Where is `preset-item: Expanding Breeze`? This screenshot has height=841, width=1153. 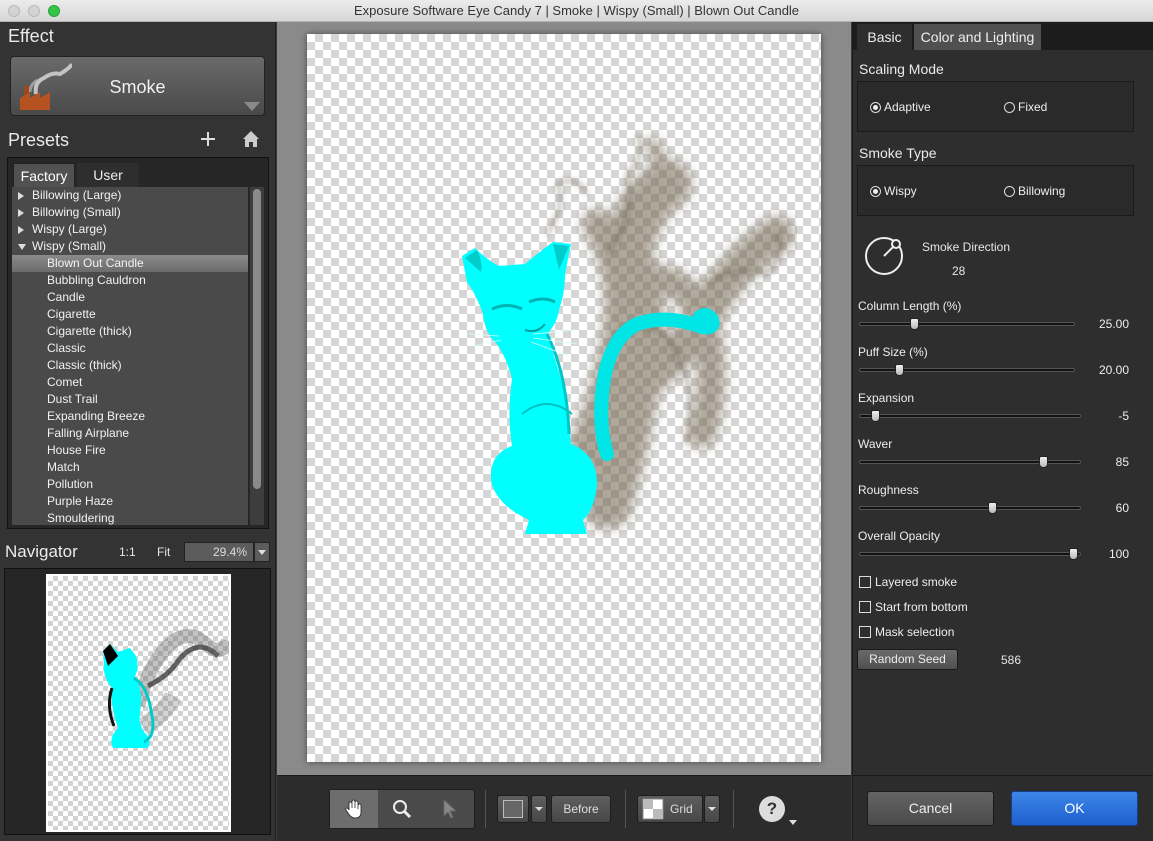
preset-item: Expanding Breeze is located at coordinates (130, 416).